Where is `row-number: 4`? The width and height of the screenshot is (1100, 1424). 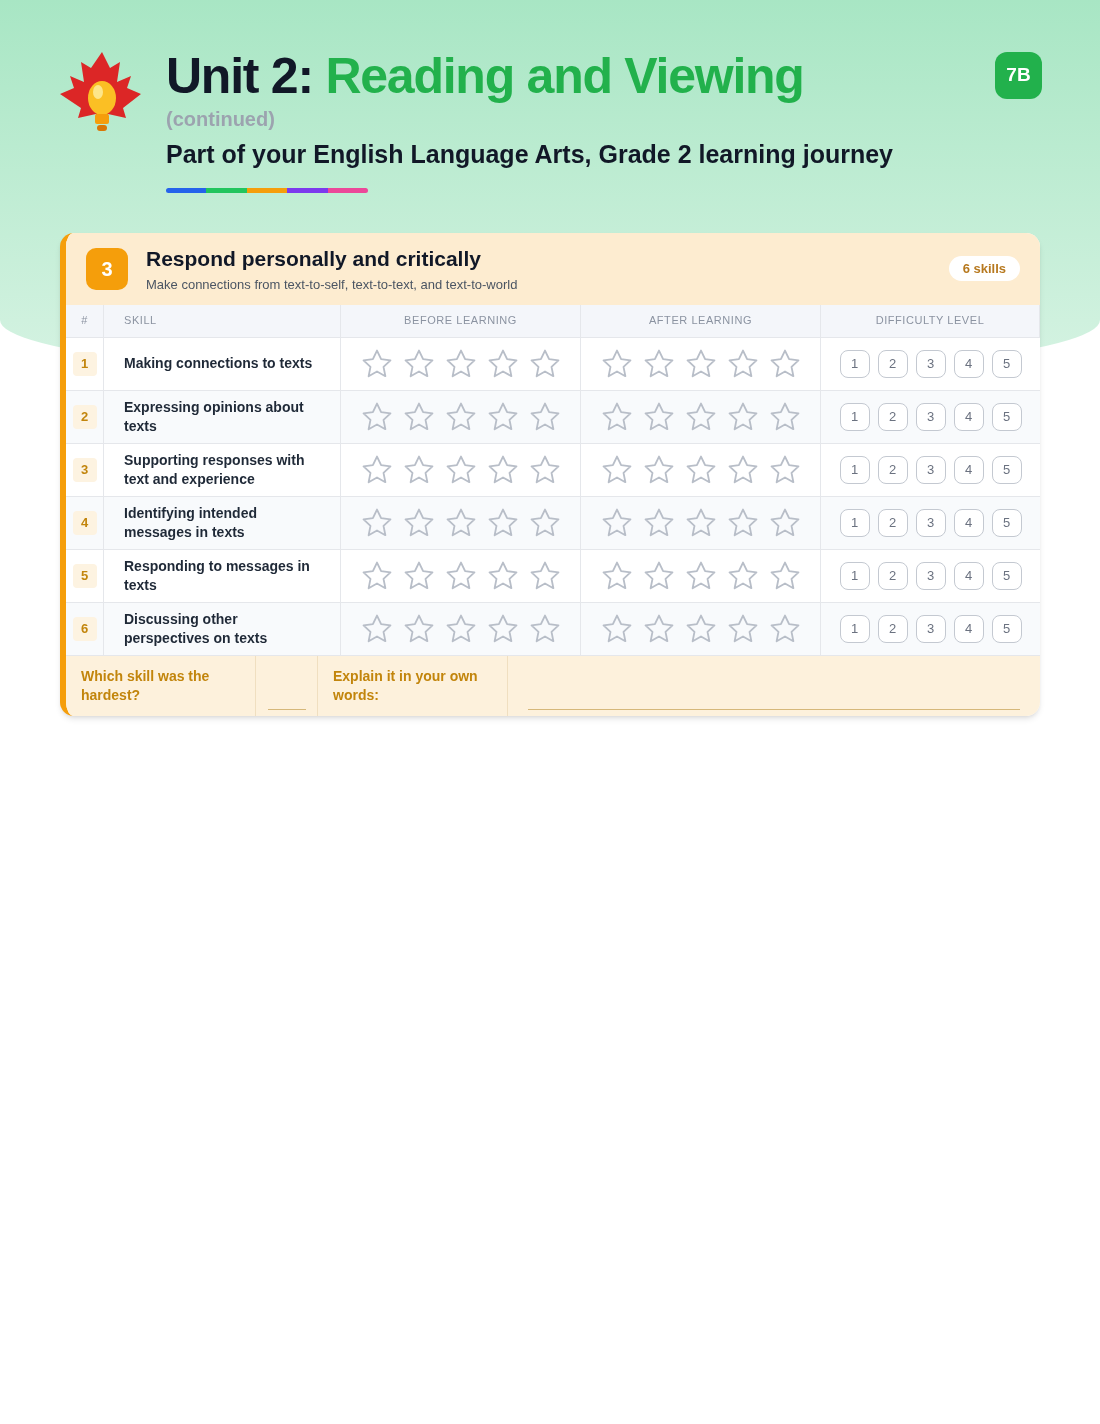
row-number: 4 is located at coordinates (84, 522).